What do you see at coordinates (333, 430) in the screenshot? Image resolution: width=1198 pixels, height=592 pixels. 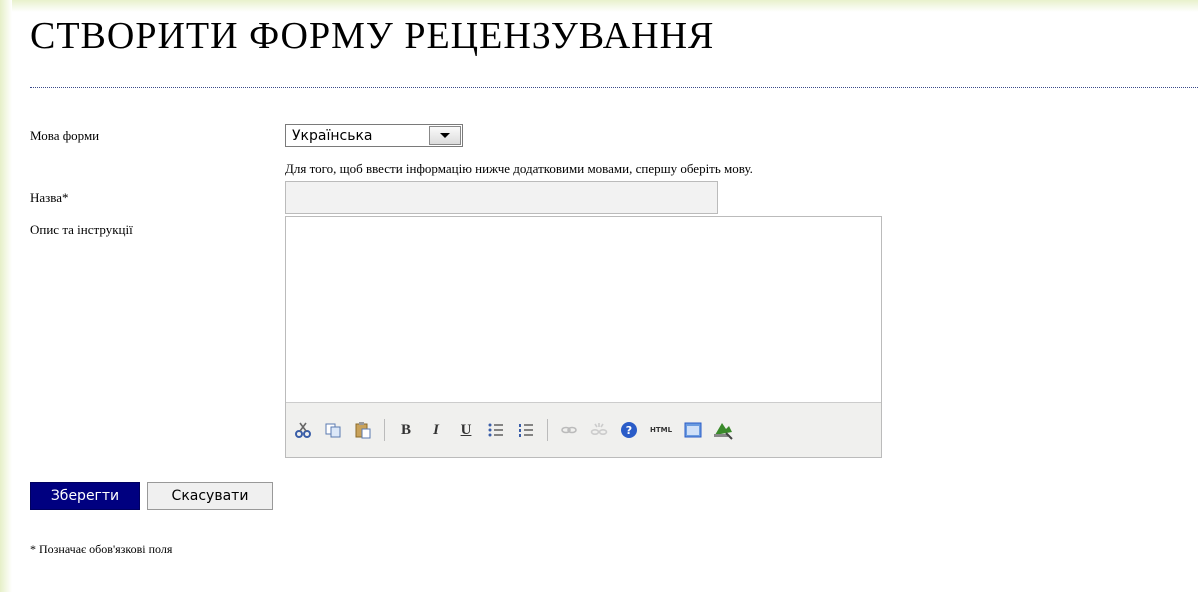 I see `copy-icon` at bounding box center [333, 430].